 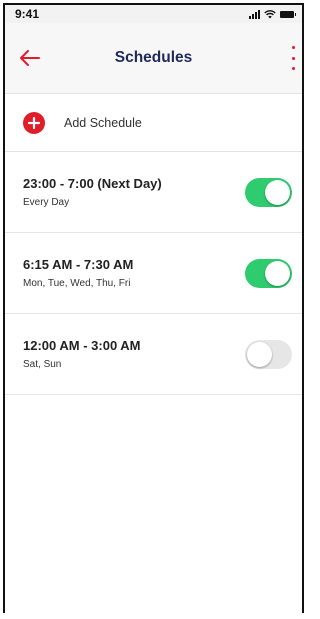 I want to click on signal-icon, so click(x=254, y=14).